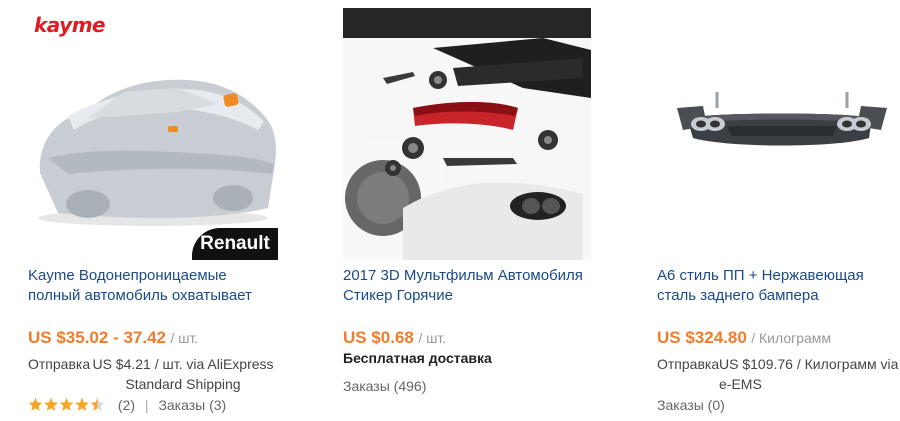 The width and height of the screenshot is (900, 421). Describe the element at coordinates (122, 405) in the screenshot. I see `review-count: (2)` at that location.